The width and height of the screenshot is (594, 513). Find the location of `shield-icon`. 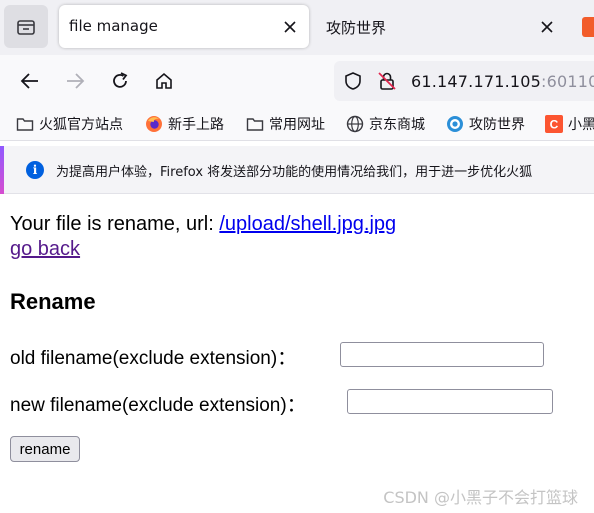

shield-icon is located at coordinates (353, 83).